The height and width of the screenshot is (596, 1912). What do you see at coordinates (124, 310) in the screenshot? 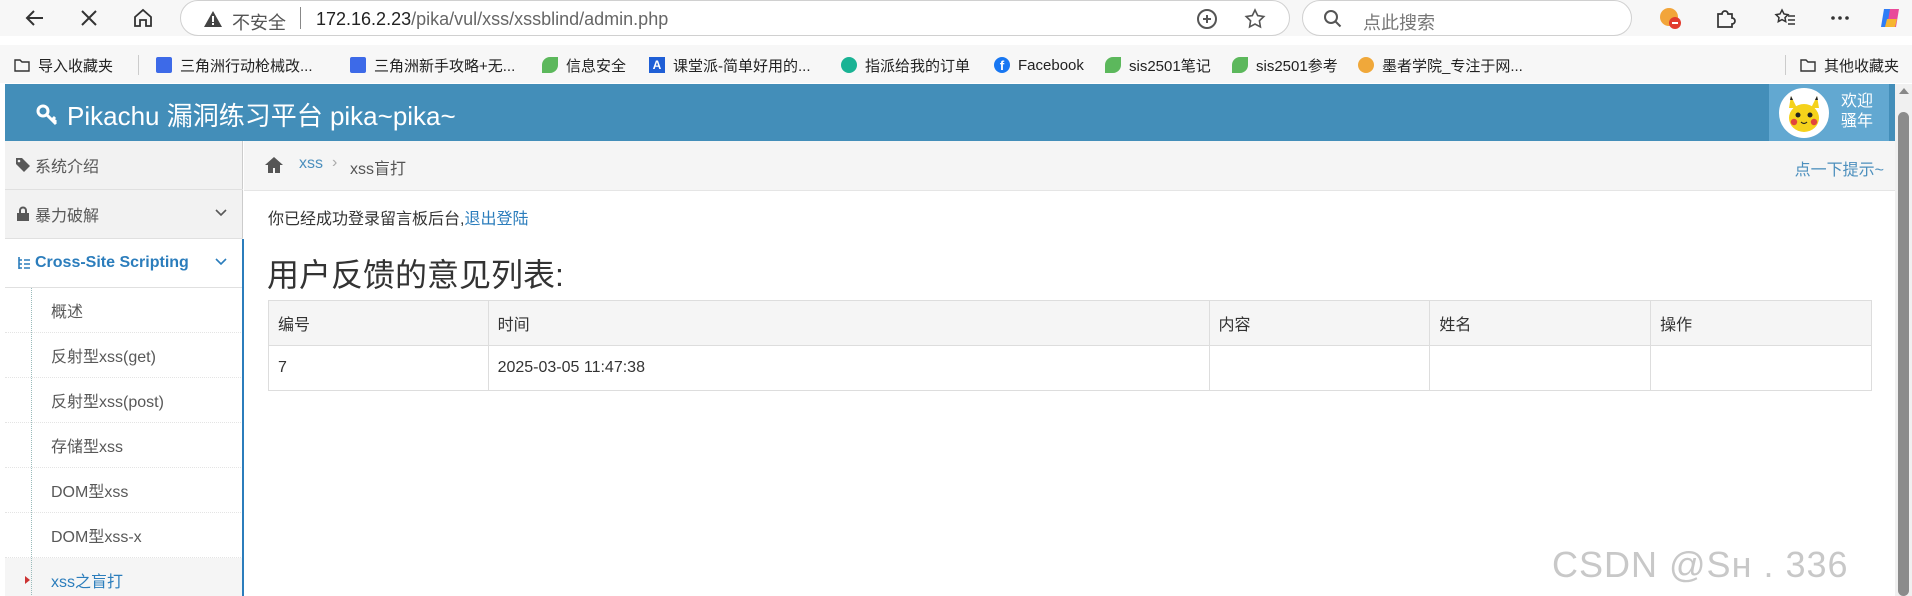
I see `sidebar-subitem-overview: 概述` at bounding box center [124, 310].